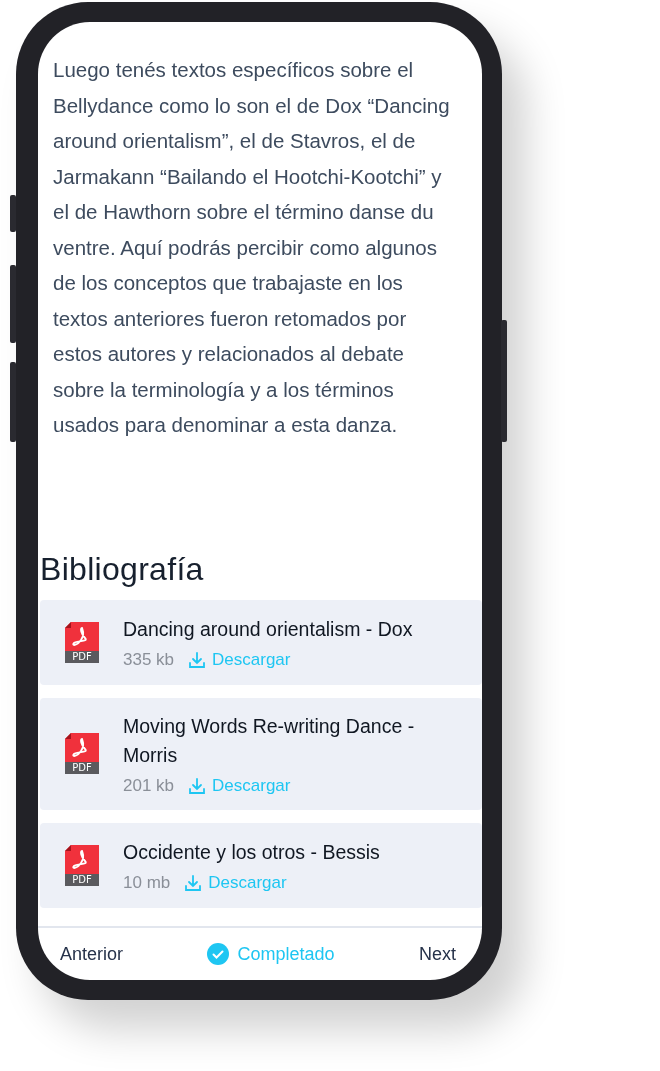 The image size is (660, 1071). What do you see at coordinates (122, 569) in the screenshot?
I see `section-title: Bibliografía` at bounding box center [122, 569].